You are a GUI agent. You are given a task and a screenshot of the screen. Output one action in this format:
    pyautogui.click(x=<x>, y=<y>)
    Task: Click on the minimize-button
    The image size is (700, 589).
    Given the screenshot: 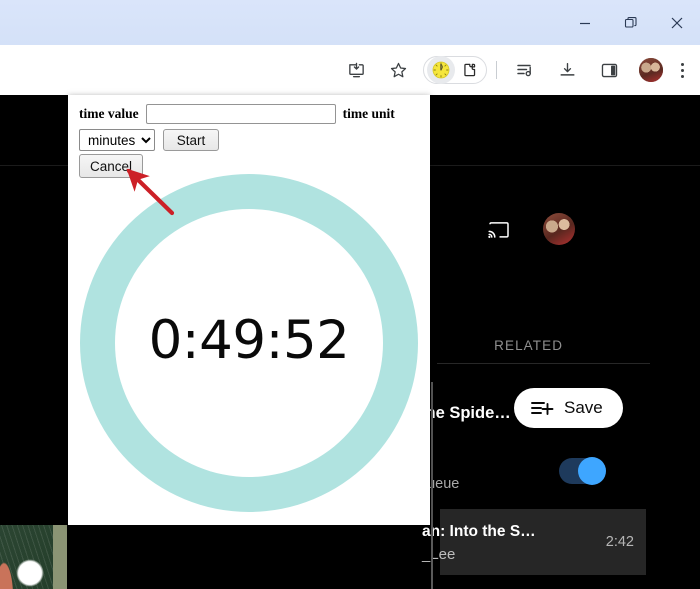 What is the action you would take?
    pyautogui.click(x=585, y=22)
    